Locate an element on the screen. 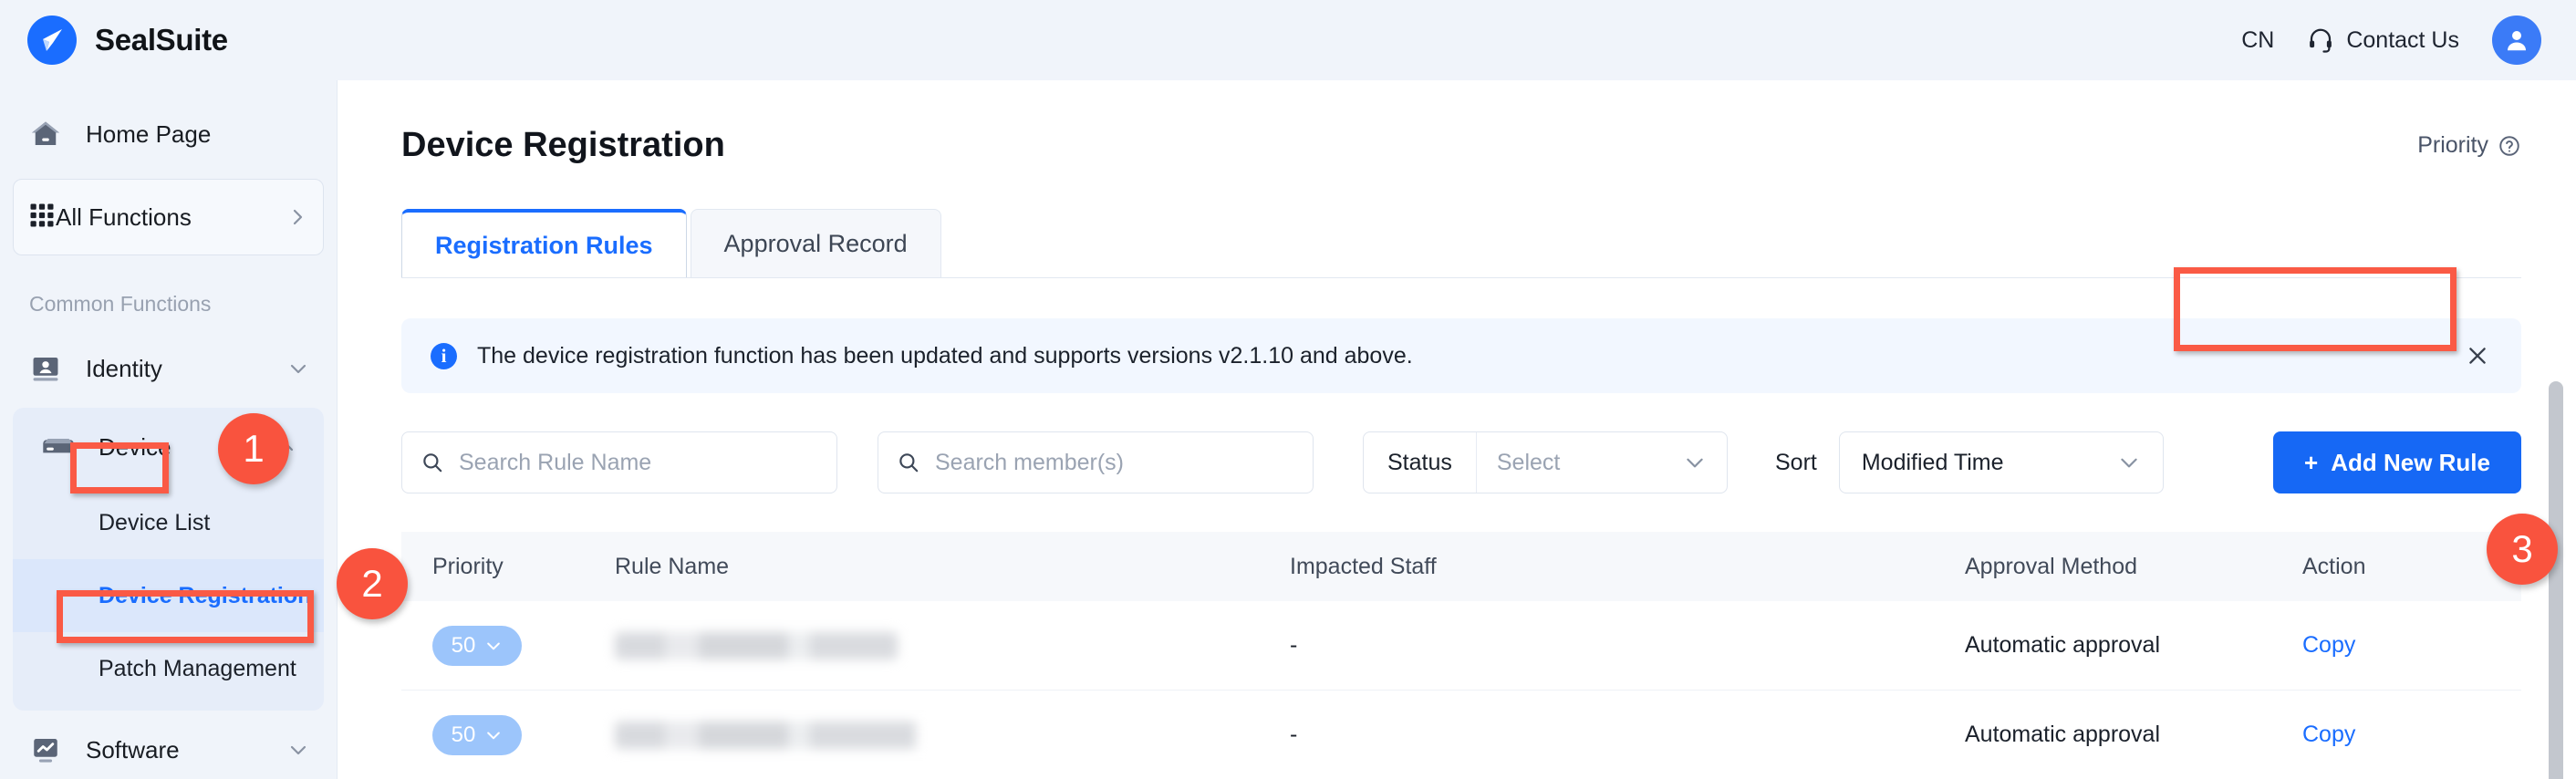  search-rule-name-placeholder: Search Rule Name is located at coordinates (555, 462).